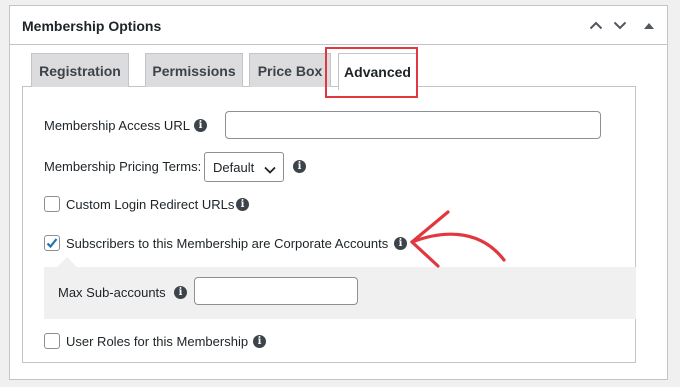 The image size is (680, 387). I want to click on pricing-terms-selected: Default, so click(234, 167).